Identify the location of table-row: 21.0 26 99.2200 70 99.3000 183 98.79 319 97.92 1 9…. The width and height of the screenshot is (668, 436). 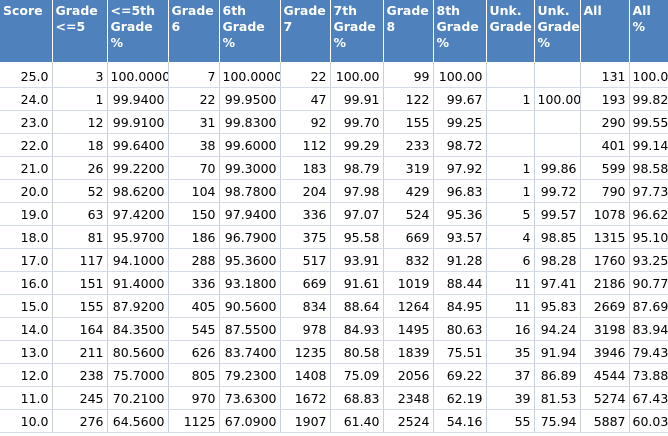
(334, 168).